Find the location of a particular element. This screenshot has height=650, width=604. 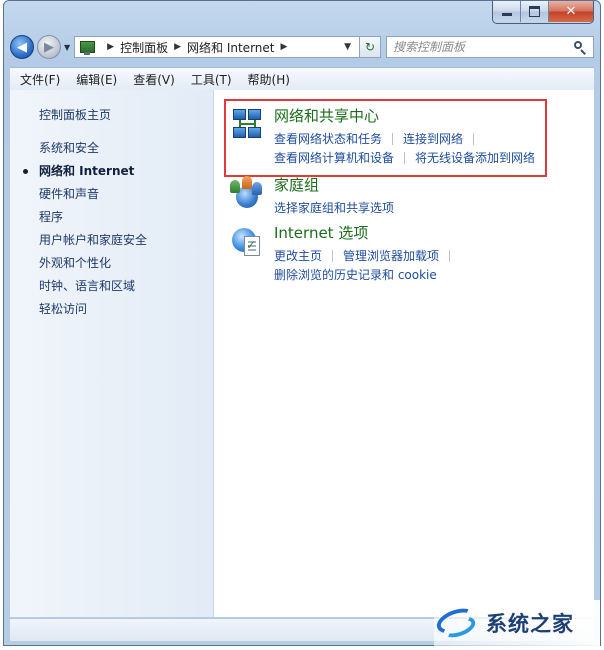

add-wireless-device-link: 将无线设备添加到网络 is located at coordinates (475, 157).